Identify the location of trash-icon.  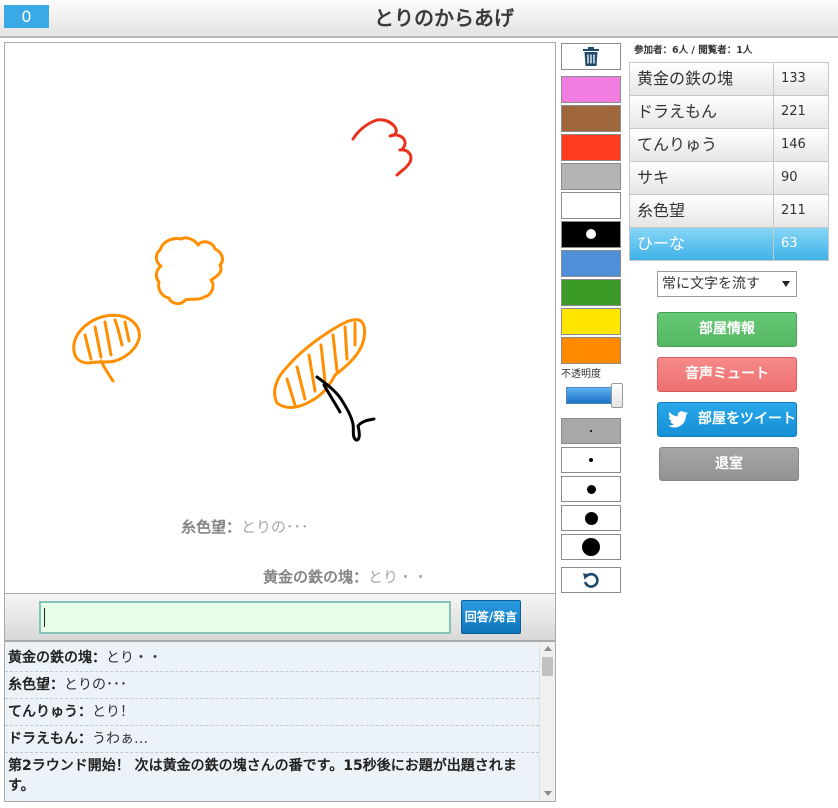
(591, 56).